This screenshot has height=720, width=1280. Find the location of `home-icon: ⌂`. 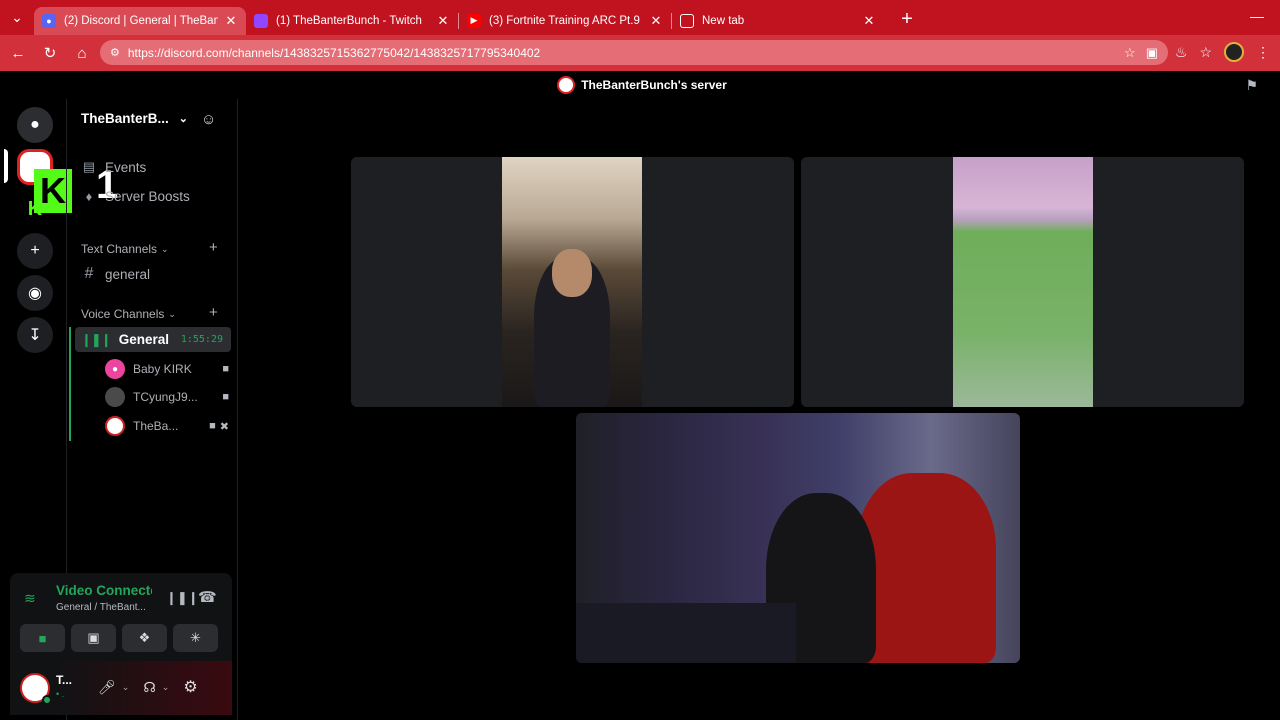

home-icon: ⌂ is located at coordinates (82, 53).